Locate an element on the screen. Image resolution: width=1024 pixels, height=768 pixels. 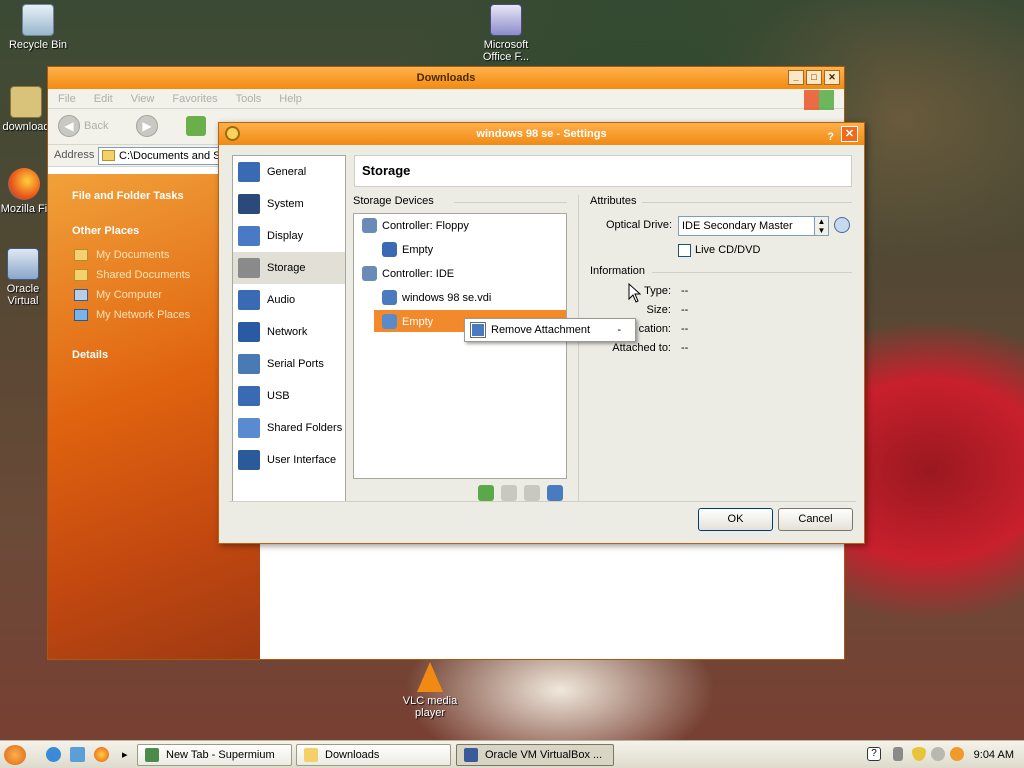
taskbar-task: New Tab - Supermium is located at coordinates (214, 755).